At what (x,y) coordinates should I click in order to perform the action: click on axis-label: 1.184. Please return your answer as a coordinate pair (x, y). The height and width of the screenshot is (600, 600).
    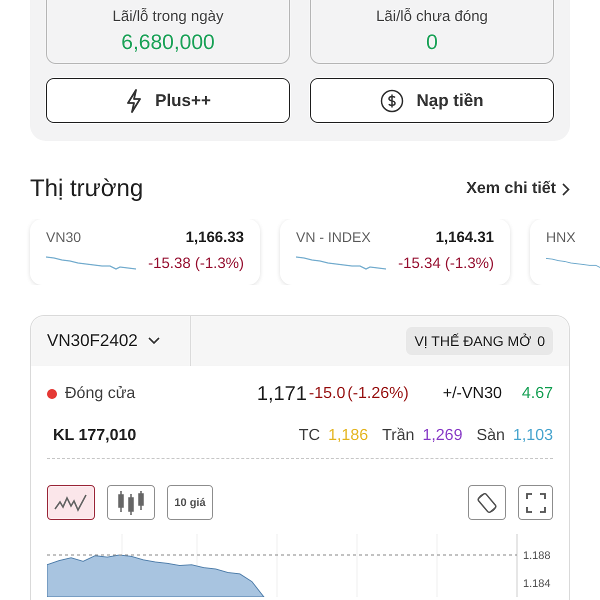
    Looking at the image, I should click on (537, 584).